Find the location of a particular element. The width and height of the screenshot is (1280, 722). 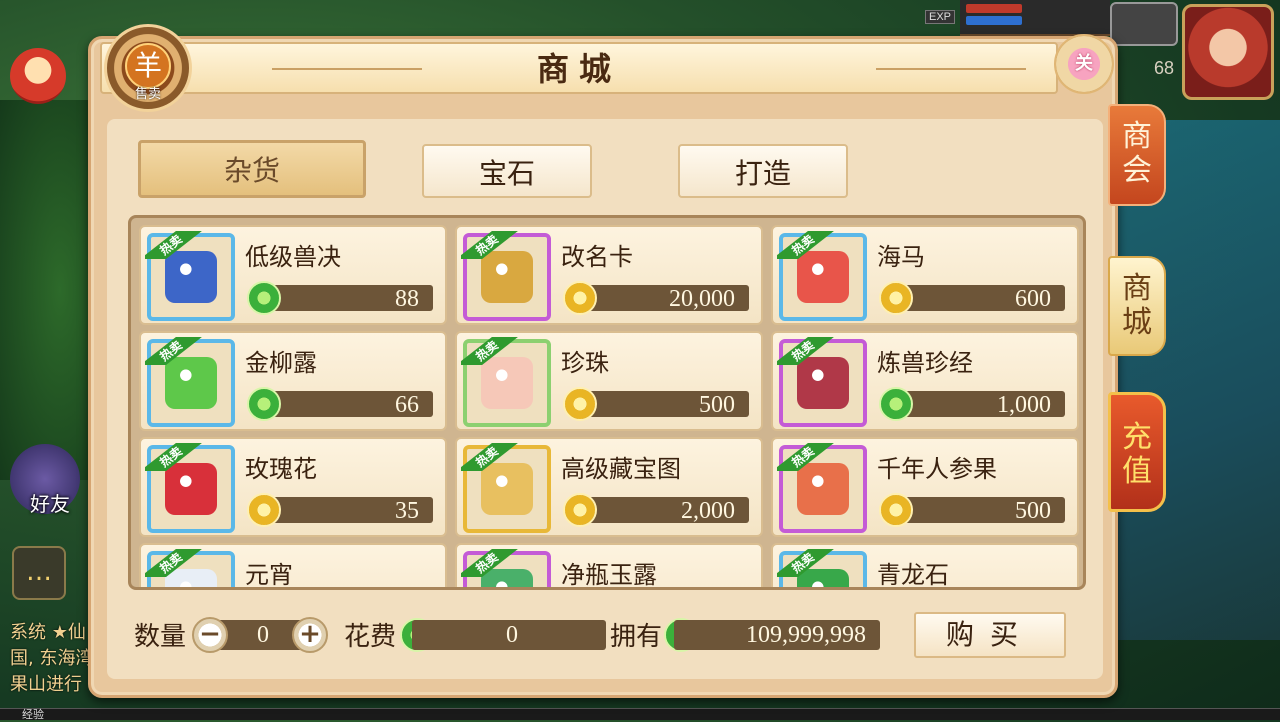

item-card: 热卖 高级藏宝图 2,000 is located at coordinates (609, 487).